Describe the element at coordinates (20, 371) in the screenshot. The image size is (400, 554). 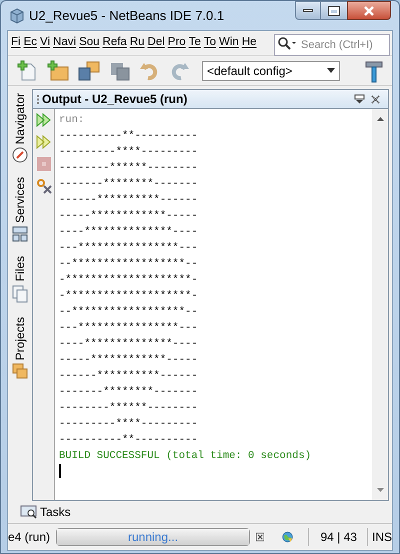
I see `projects-icon` at that location.